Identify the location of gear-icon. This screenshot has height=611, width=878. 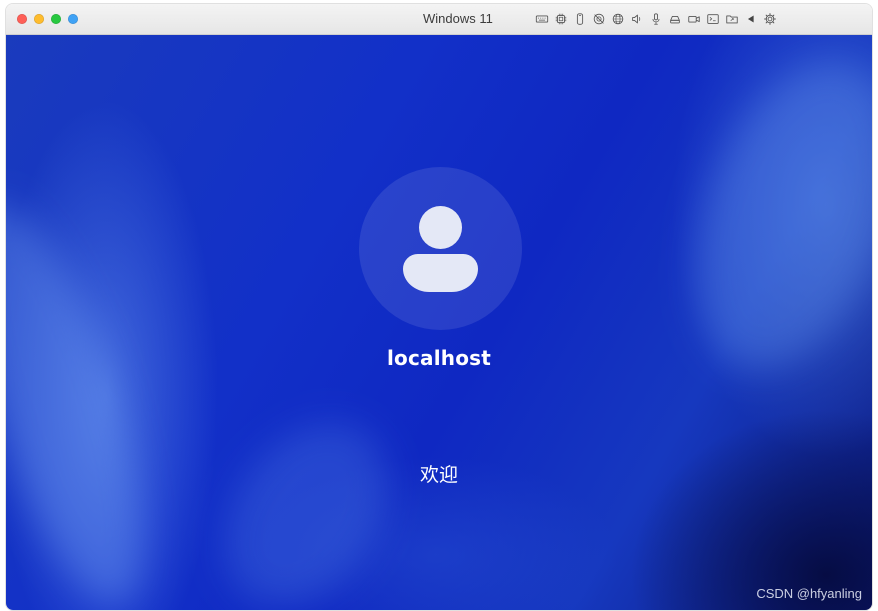
(769, 19).